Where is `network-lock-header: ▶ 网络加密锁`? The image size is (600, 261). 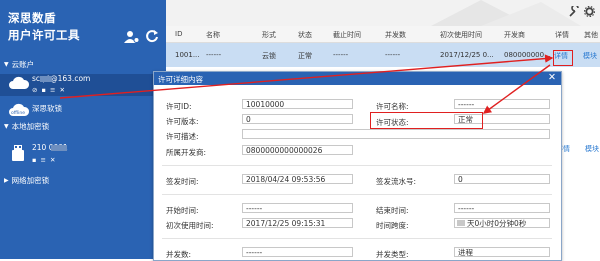 network-lock-header: ▶ 网络加密锁 is located at coordinates (26, 180).